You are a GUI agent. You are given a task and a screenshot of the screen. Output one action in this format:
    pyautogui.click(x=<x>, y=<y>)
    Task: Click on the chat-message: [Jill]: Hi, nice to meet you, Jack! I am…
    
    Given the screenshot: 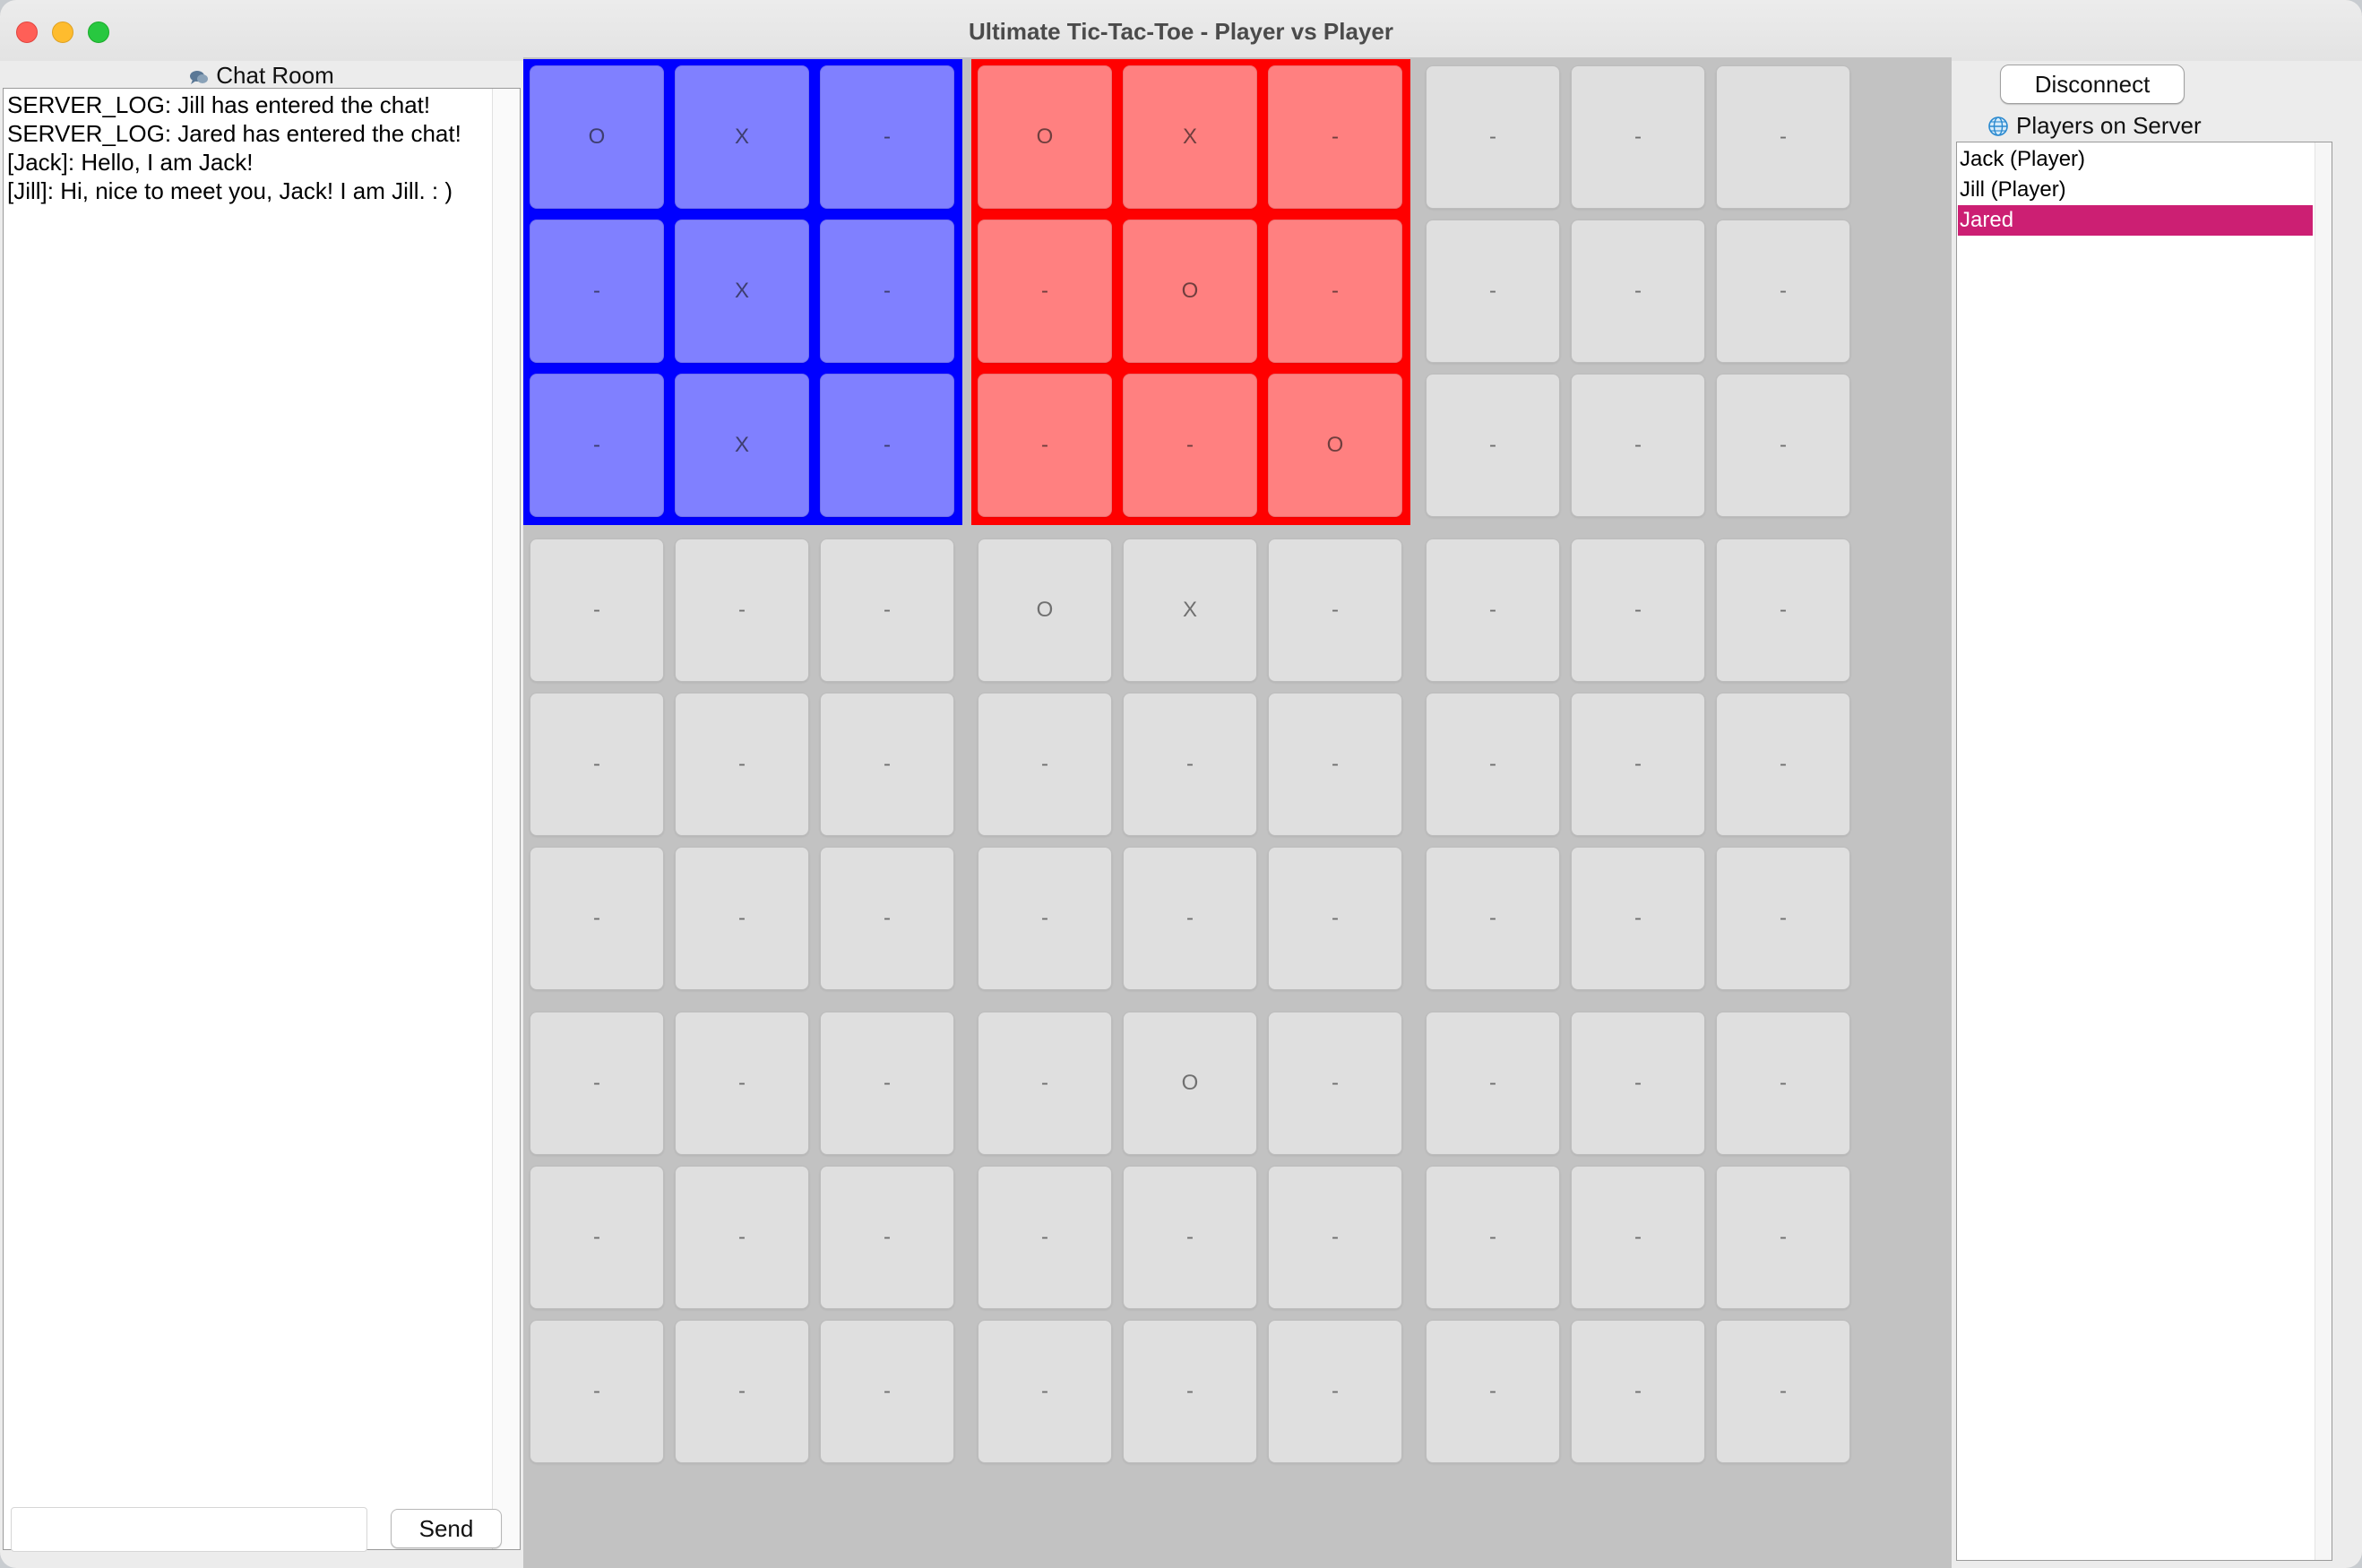 What is the action you would take?
    pyautogui.click(x=230, y=190)
    